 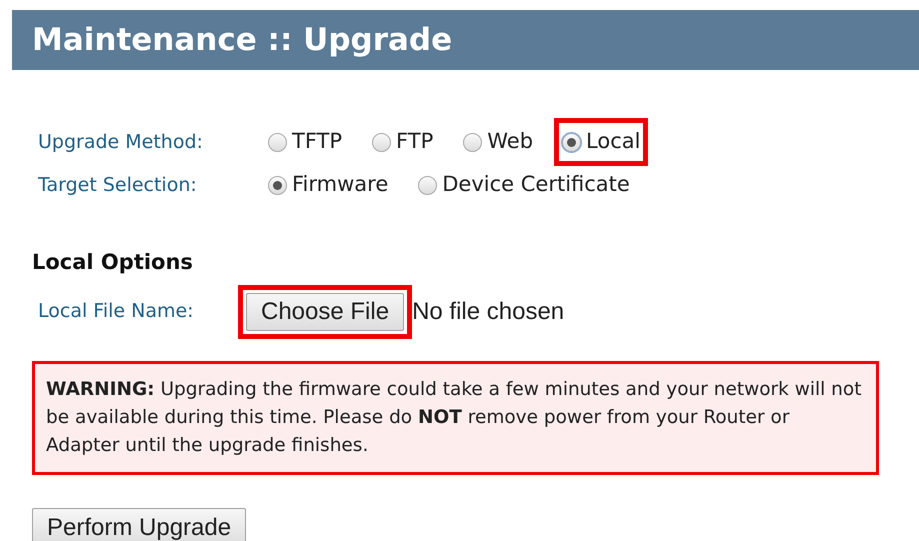 What do you see at coordinates (242, 40) in the screenshot?
I see `page-title: Maintenance :: Upgrade` at bounding box center [242, 40].